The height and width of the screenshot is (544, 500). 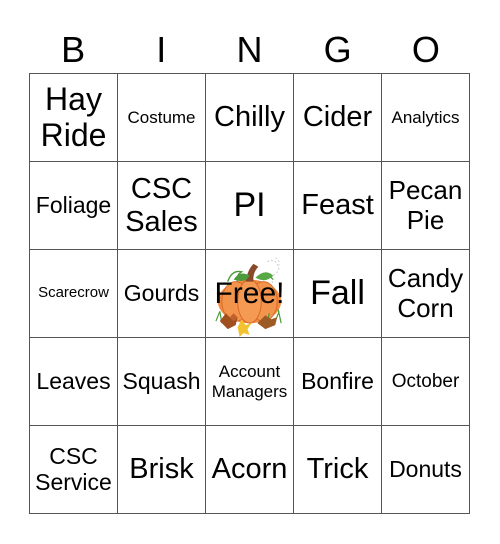 What do you see at coordinates (74, 294) in the screenshot?
I see `bingo-cell: Scarecrow` at bounding box center [74, 294].